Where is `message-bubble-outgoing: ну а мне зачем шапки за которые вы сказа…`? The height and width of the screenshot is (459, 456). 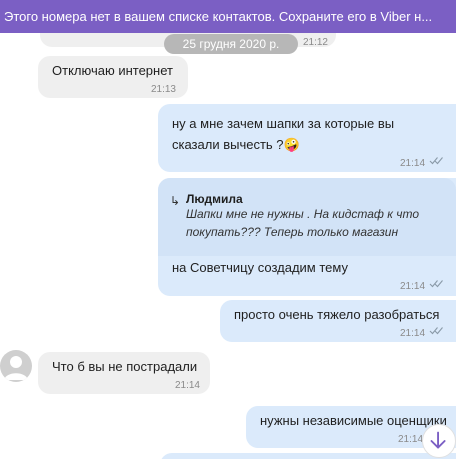 message-bubble-outgoing: ну а мне зачем шапки за которые вы сказа… is located at coordinates (307, 138).